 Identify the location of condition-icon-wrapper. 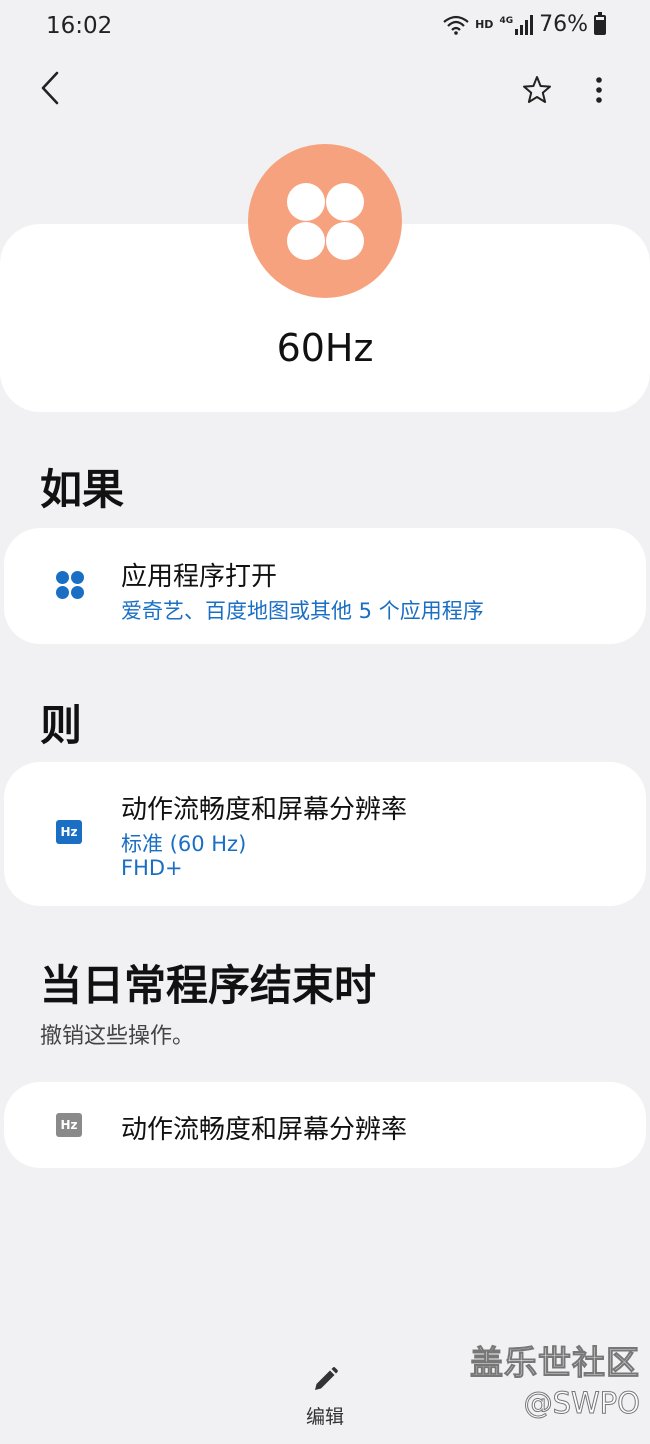
(71, 586).